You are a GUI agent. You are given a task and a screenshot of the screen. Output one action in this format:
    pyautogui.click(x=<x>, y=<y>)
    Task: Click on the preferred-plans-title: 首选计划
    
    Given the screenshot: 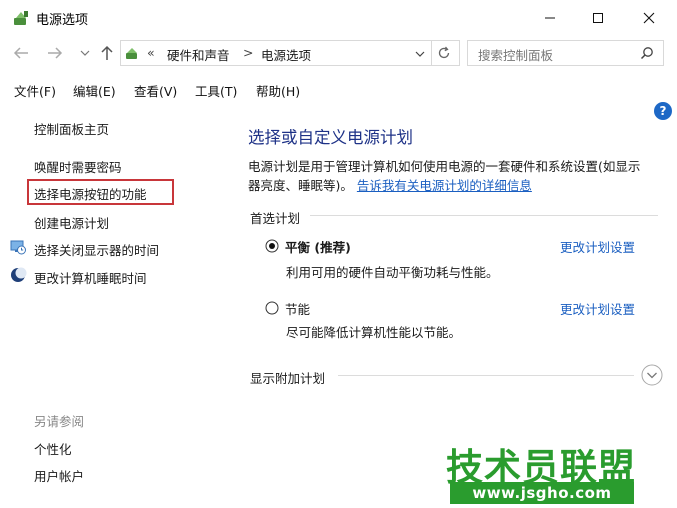 What is the action you would take?
    pyautogui.click(x=275, y=218)
    